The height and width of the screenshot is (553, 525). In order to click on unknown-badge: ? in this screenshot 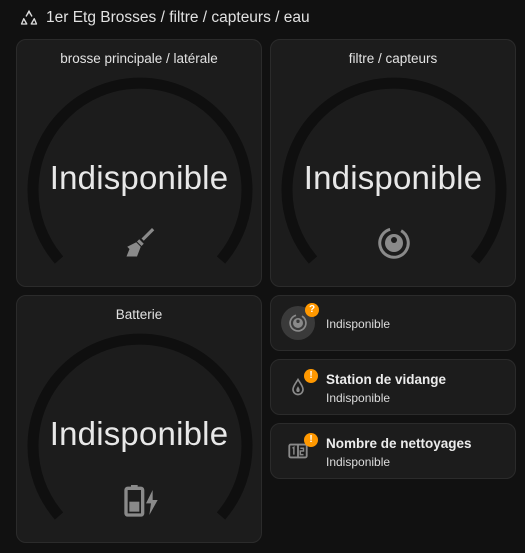, I will do `click(312, 310)`.